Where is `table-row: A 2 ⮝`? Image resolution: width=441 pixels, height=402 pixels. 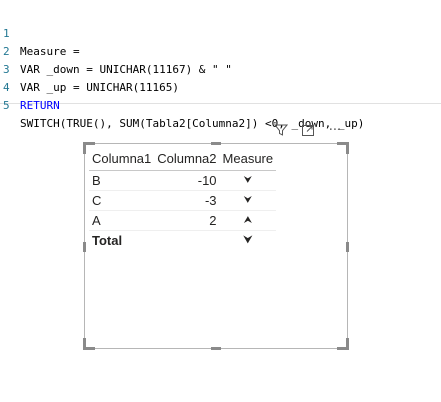 table-row: A 2 ⮝ is located at coordinates (183, 220).